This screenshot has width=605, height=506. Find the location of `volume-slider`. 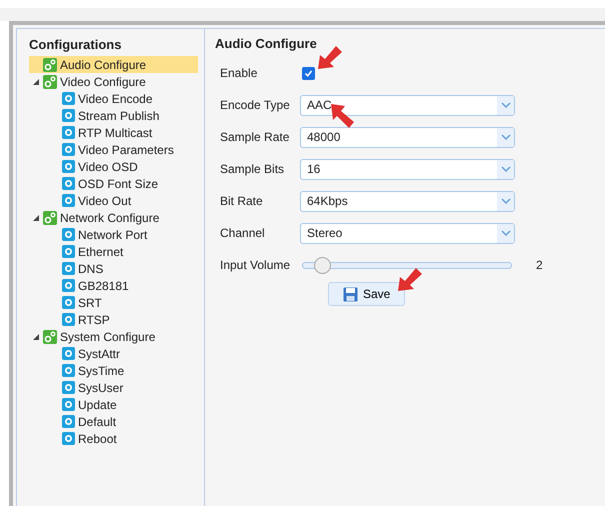

volume-slider is located at coordinates (407, 265).